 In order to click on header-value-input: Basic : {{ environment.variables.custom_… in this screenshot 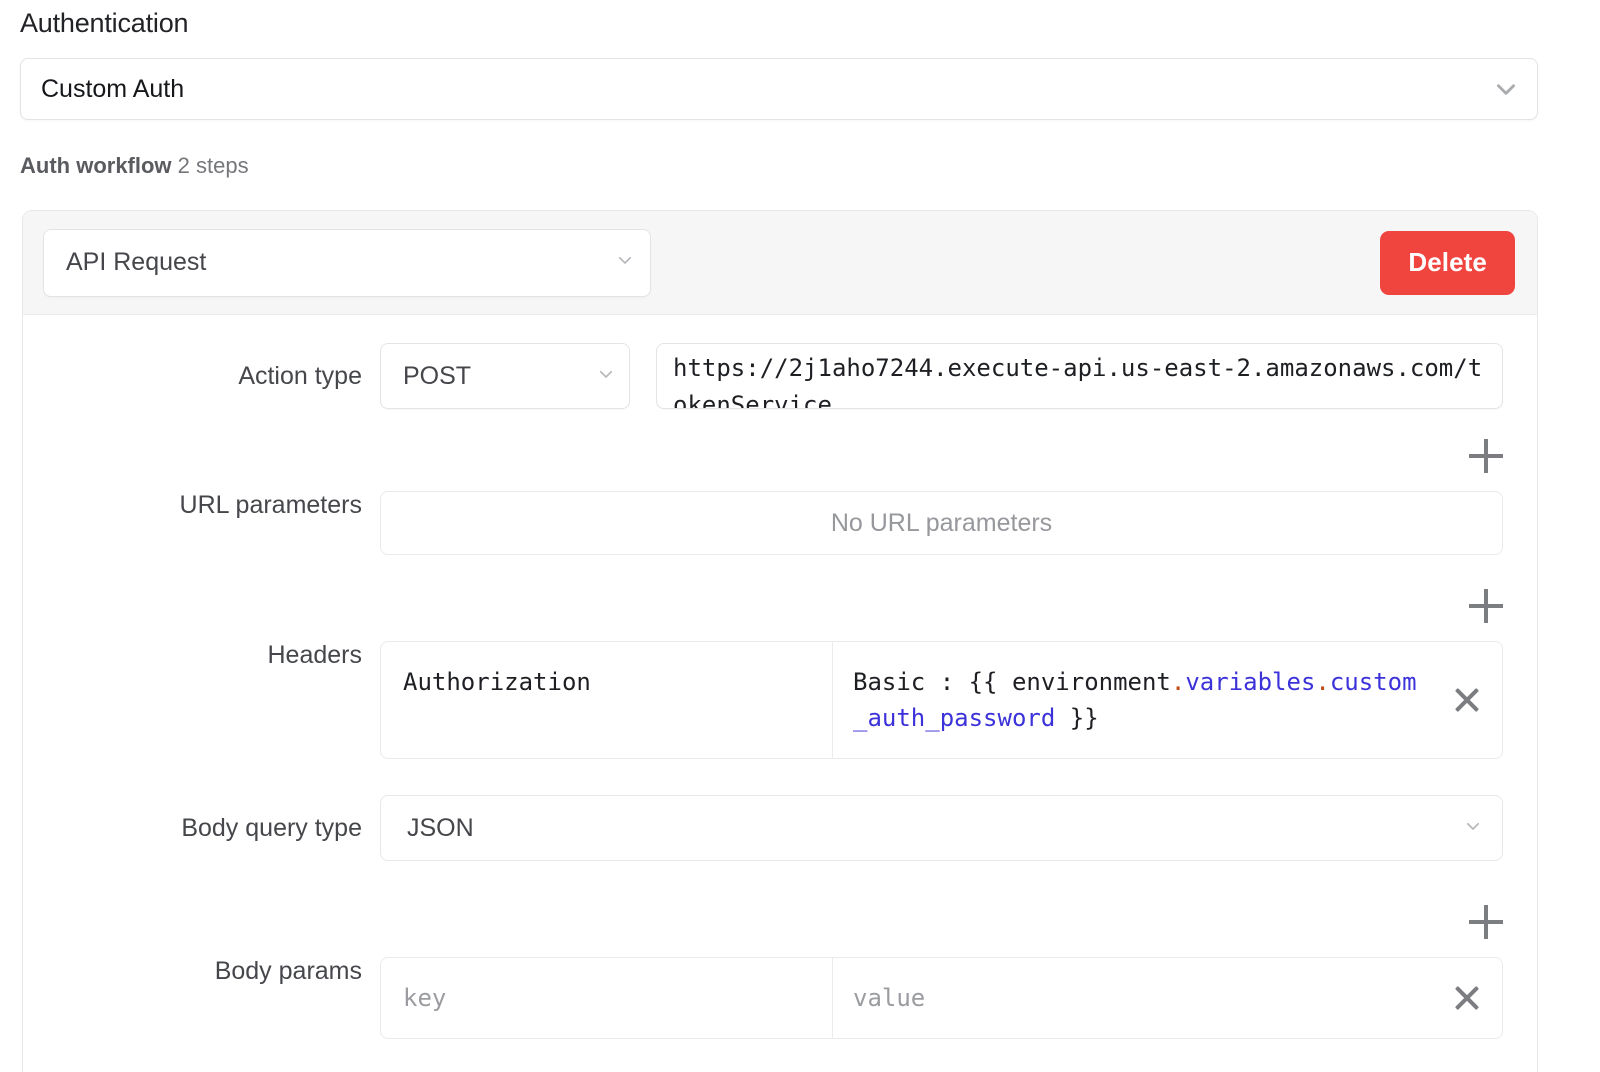, I will do `click(1167, 700)`.